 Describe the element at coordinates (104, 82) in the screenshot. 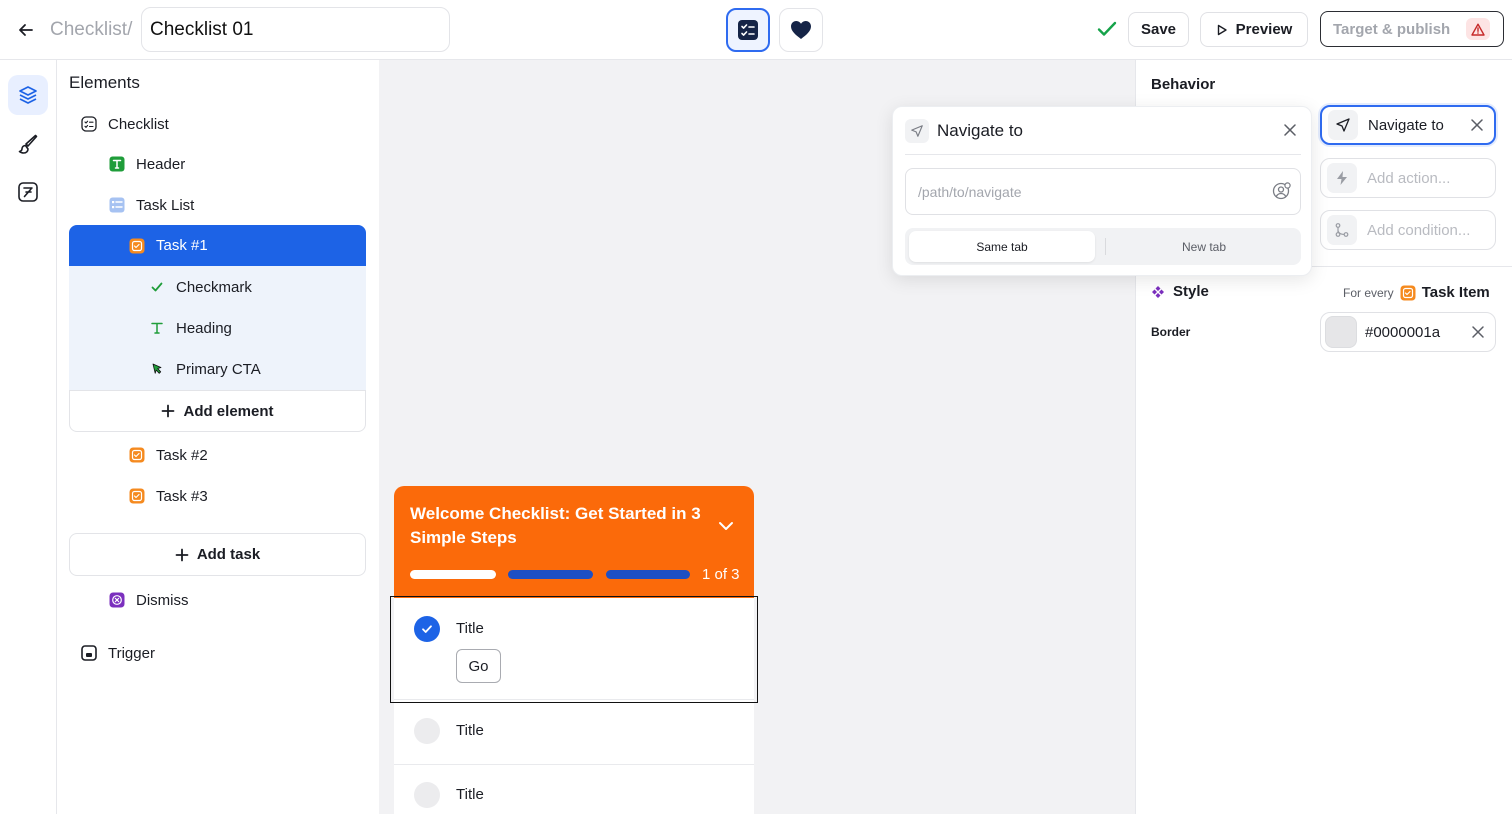

I see `elements-panel-title: Elements` at that location.